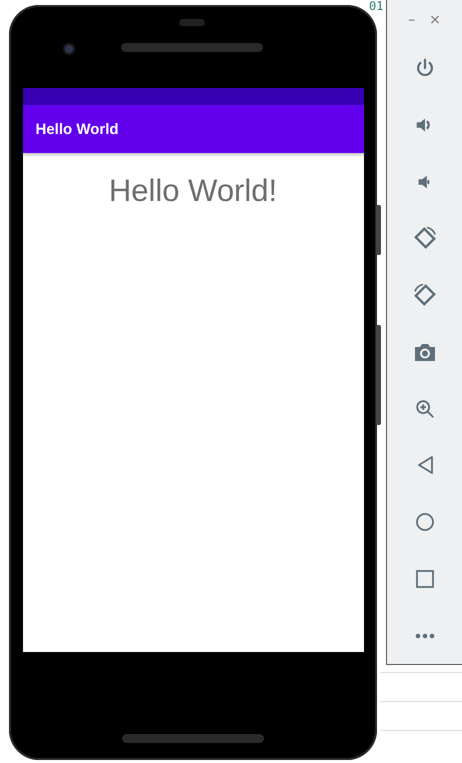 The image size is (462, 763). I want to click on app-title: Hello World, so click(77, 129).